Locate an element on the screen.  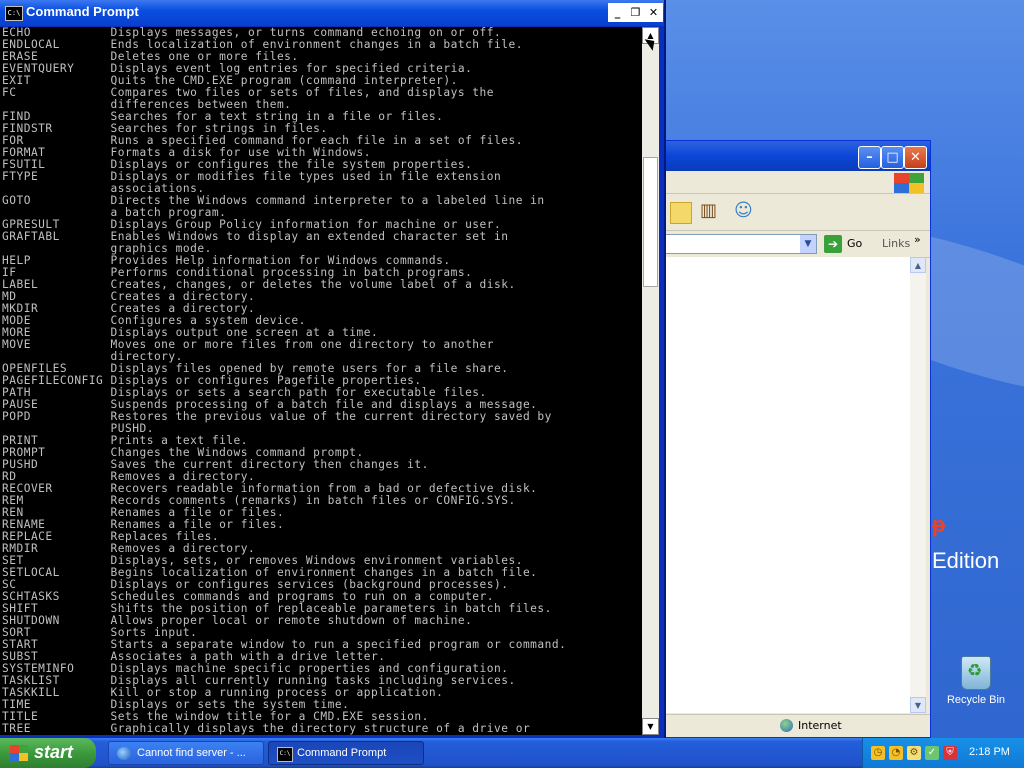
edition-text: Edition is located at coordinates (966, 560).